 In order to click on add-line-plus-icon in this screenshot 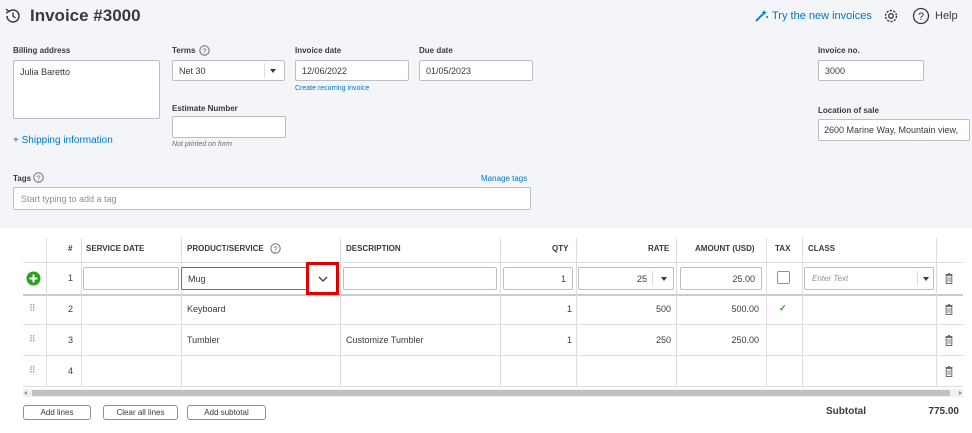, I will do `click(33, 278)`.